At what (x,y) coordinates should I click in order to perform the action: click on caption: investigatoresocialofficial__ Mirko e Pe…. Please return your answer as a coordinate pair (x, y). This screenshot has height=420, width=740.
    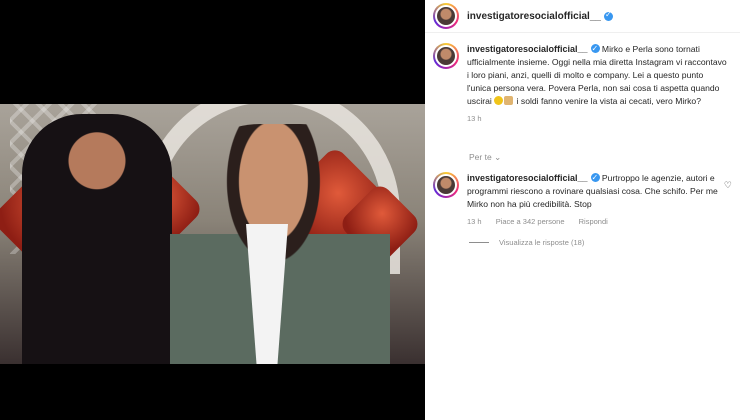
    Looking at the image, I should click on (583, 83).